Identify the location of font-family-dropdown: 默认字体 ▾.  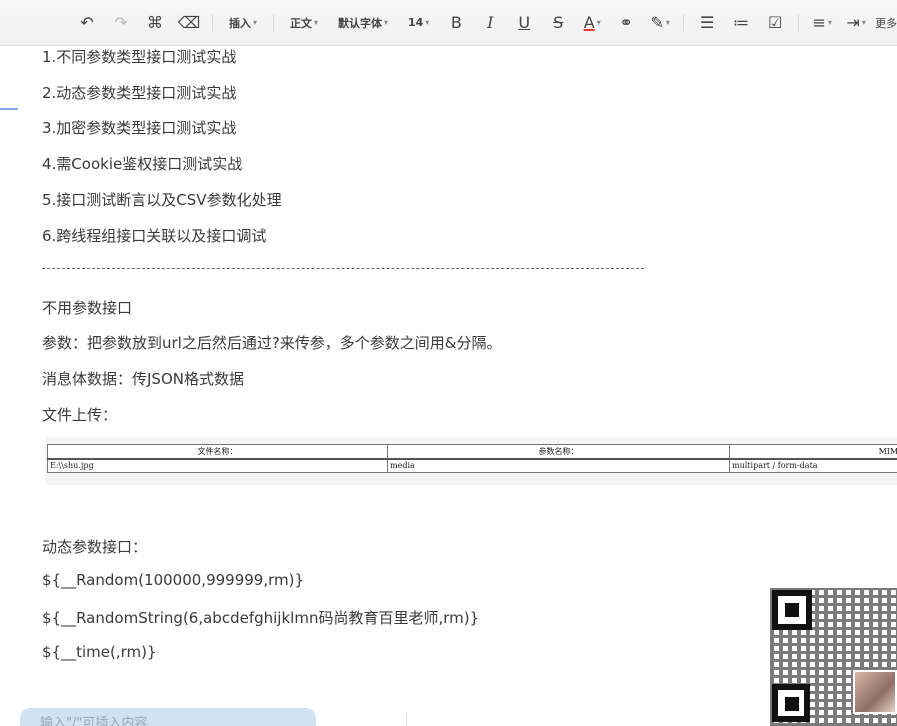
(363, 23).